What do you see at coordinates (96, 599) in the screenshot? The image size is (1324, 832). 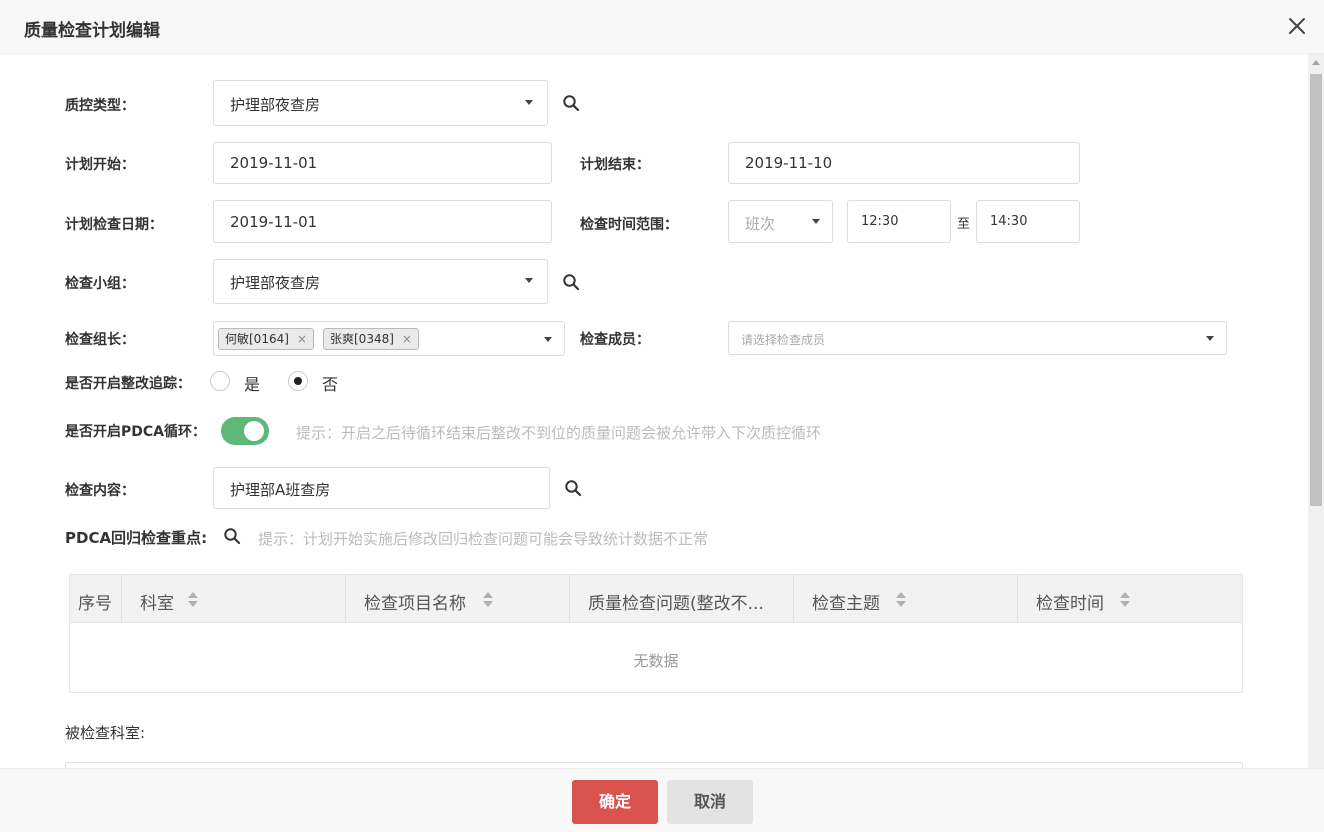 I see `column-header-index: 序号` at bounding box center [96, 599].